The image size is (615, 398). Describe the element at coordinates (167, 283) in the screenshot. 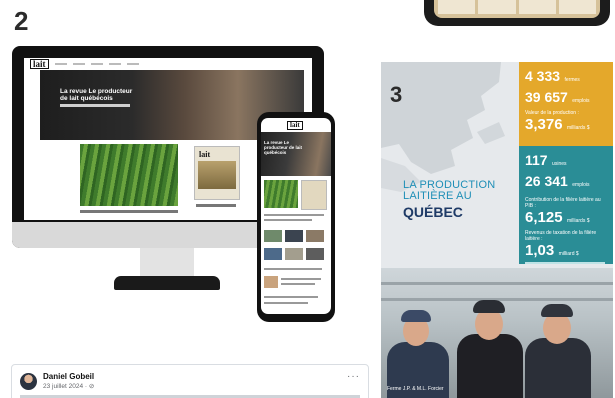

I see `monitor-stand-base` at that location.